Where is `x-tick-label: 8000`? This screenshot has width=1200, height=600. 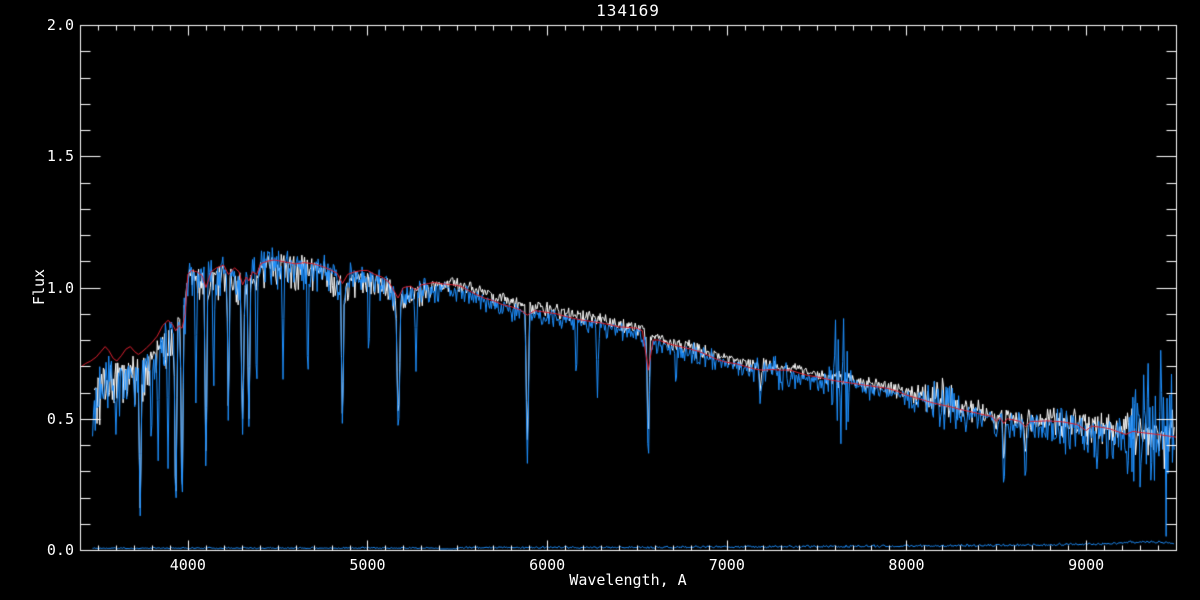
x-tick-label: 8000 is located at coordinates (906, 565).